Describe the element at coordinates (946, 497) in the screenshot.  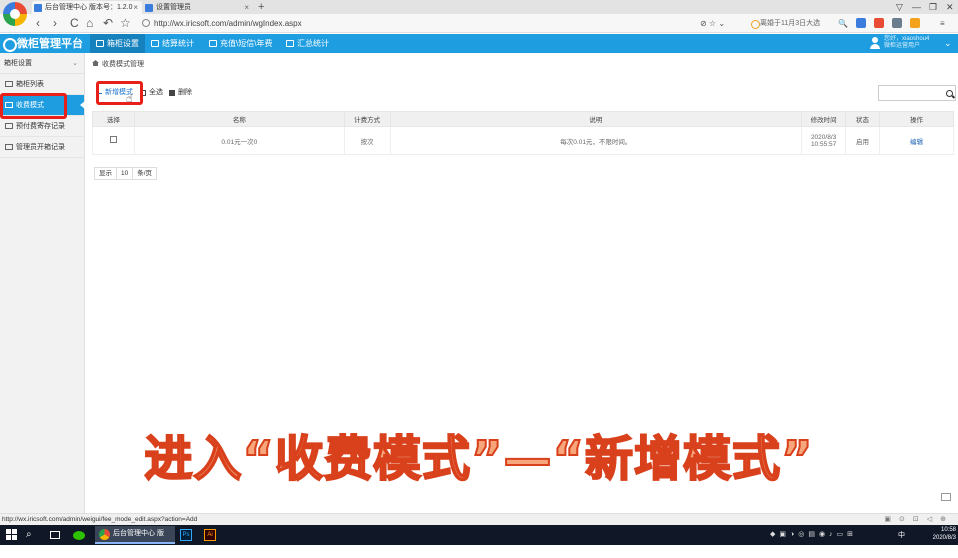
I see `feedback-icon` at that location.